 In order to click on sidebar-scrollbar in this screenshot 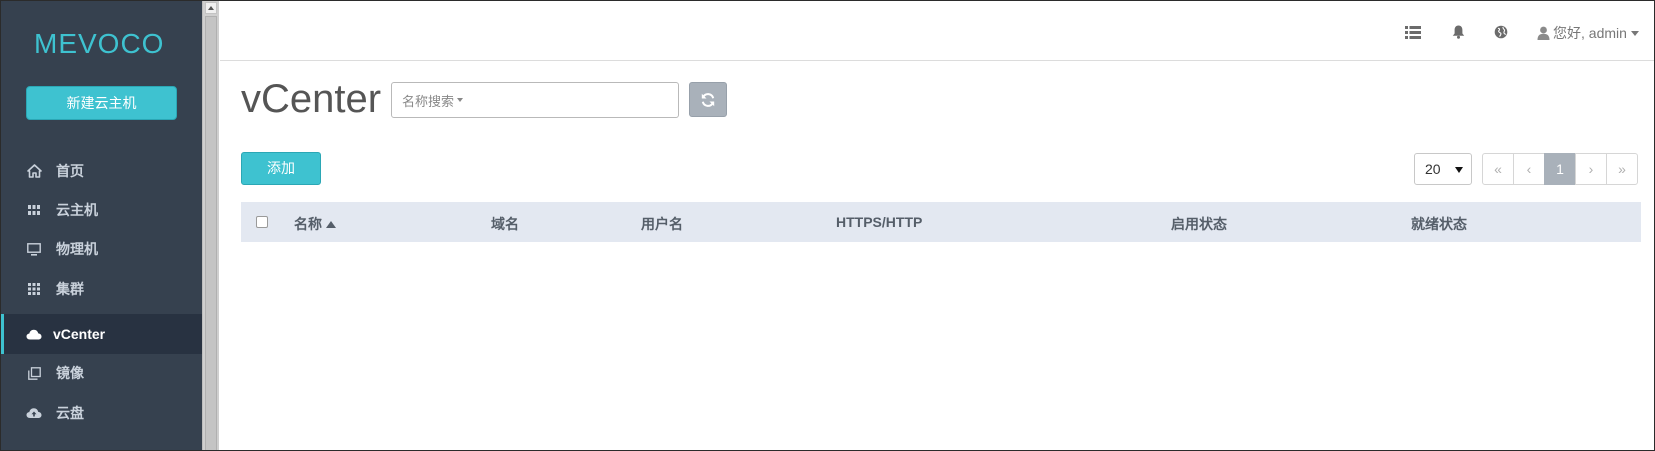, I will do `click(210, 225)`.